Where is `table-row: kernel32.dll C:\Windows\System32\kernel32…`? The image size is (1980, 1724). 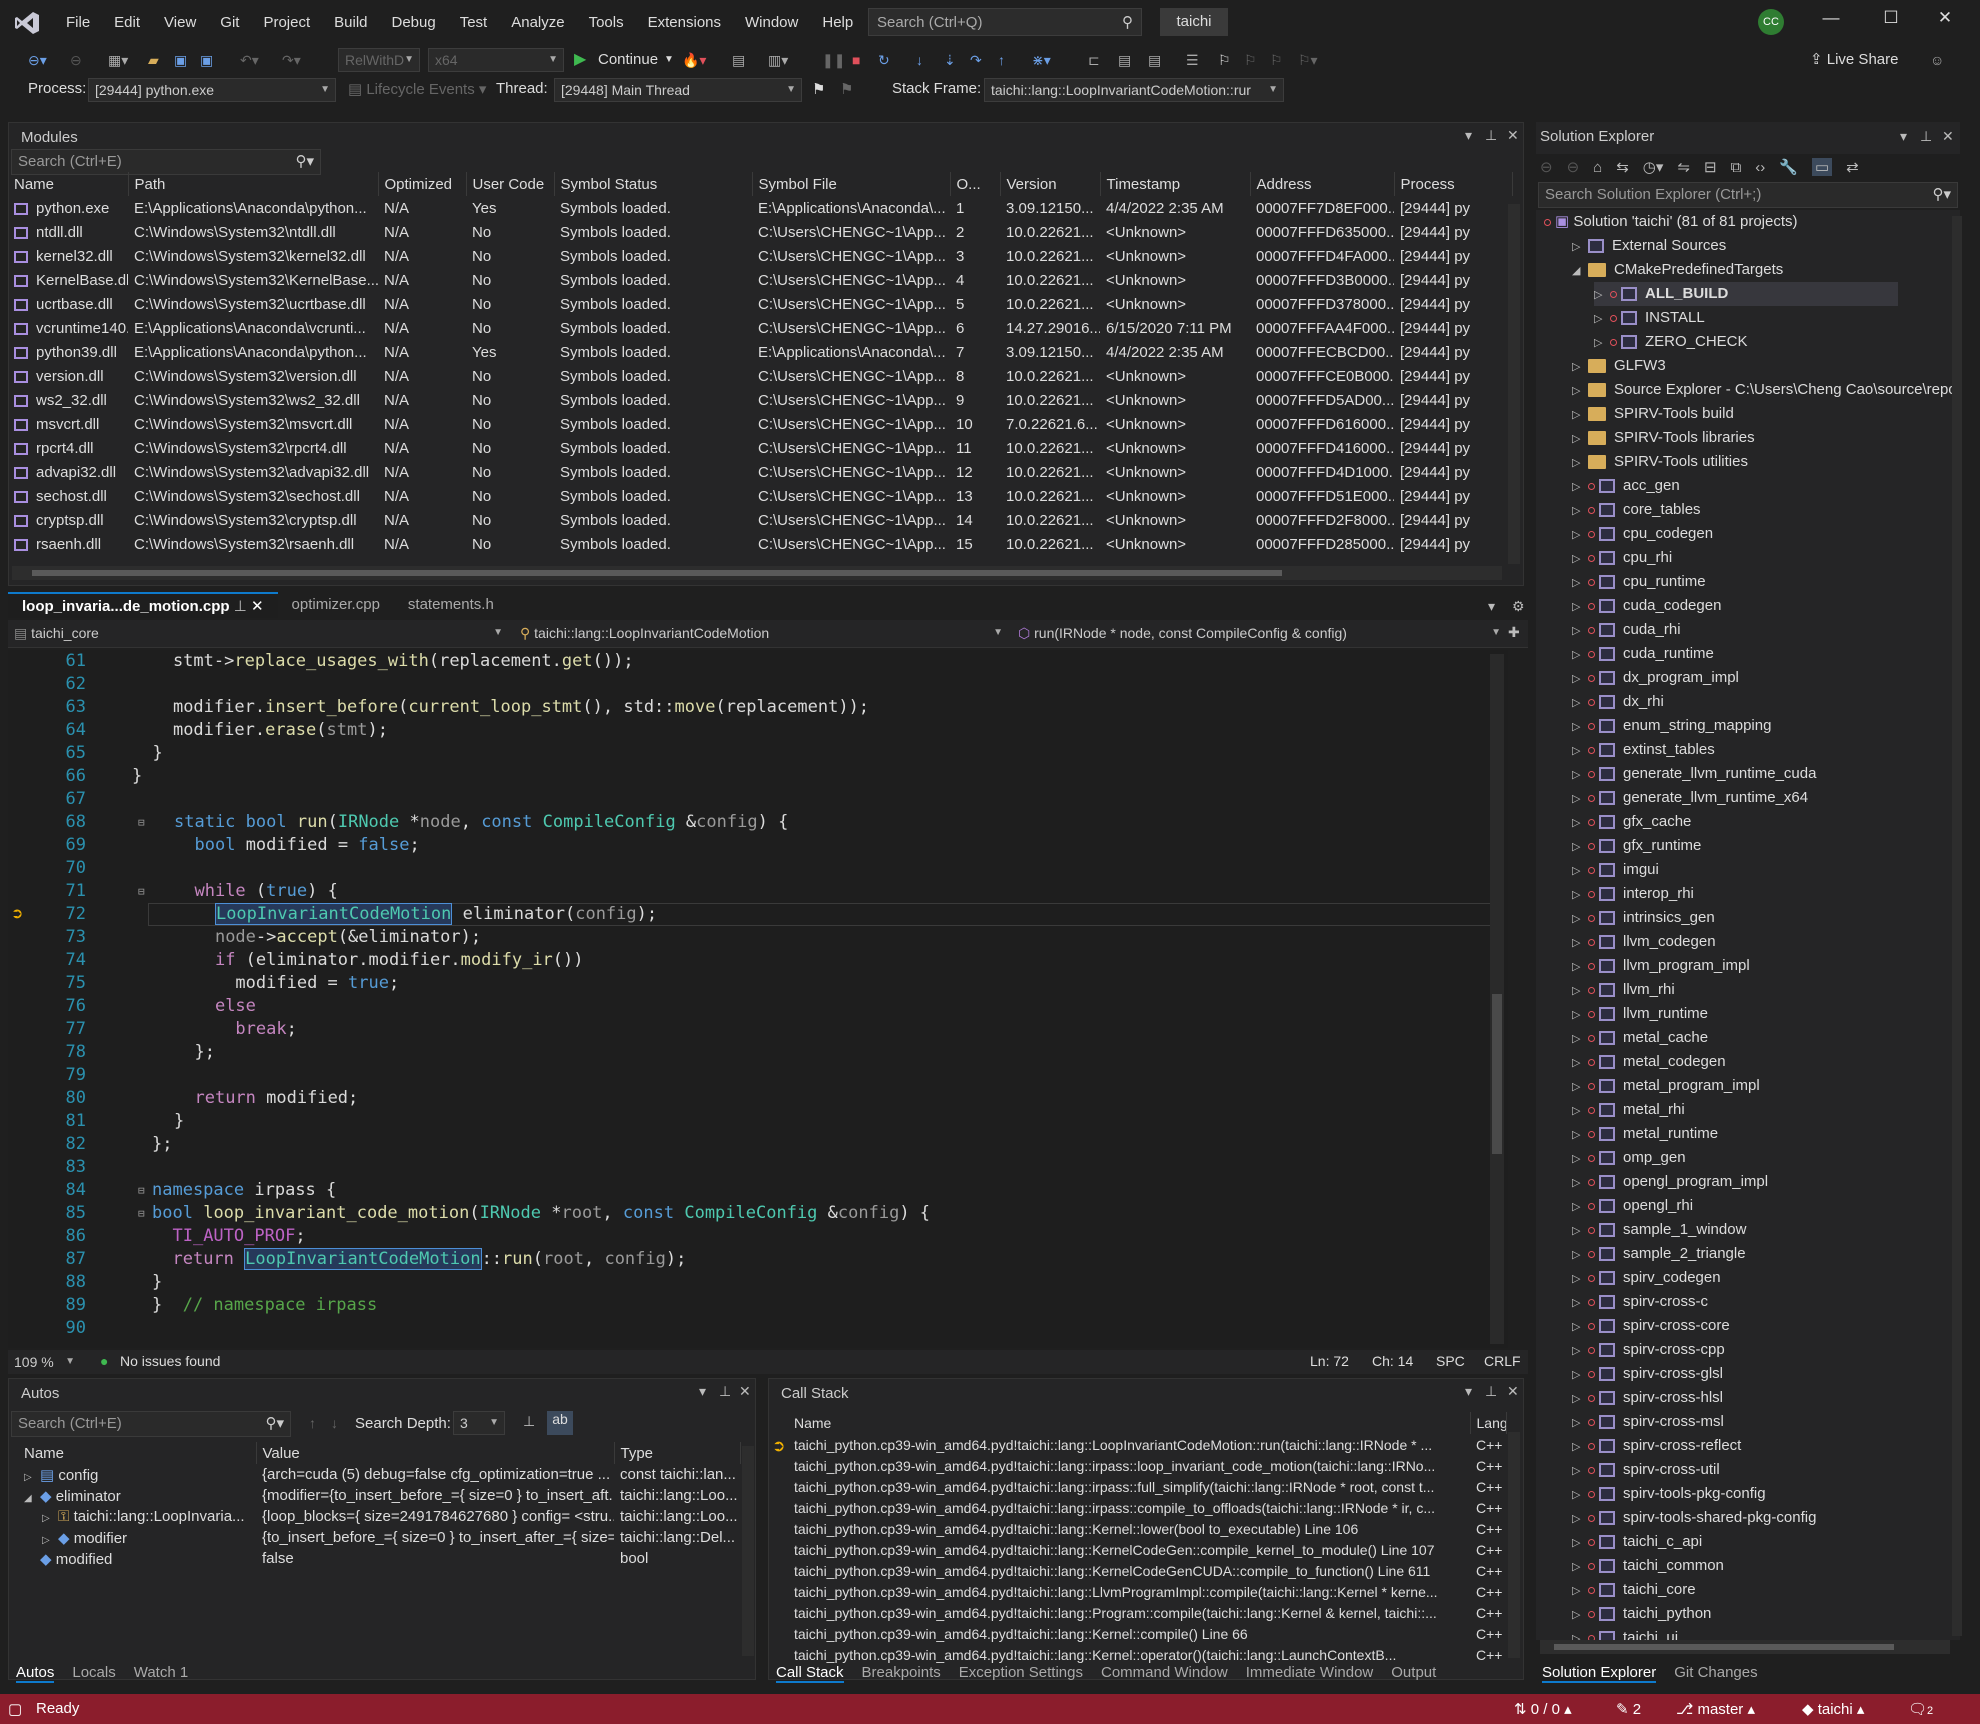 table-row: kernel32.dll C:\Windows\System32\kernel32… is located at coordinates (760, 256).